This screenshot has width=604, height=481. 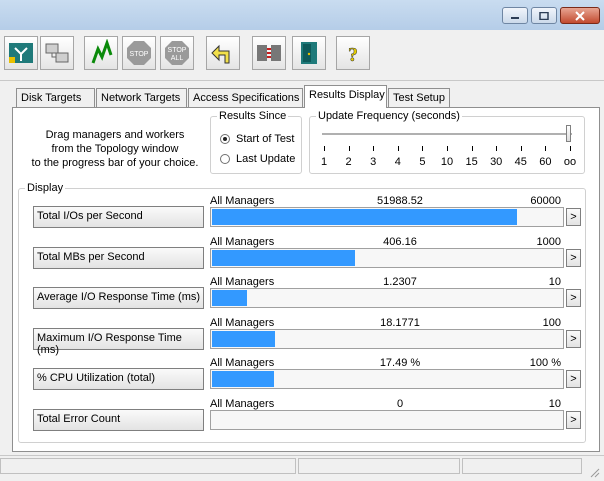 I want to click on tab-label: Access Specifications, so click(x=246, y=98).